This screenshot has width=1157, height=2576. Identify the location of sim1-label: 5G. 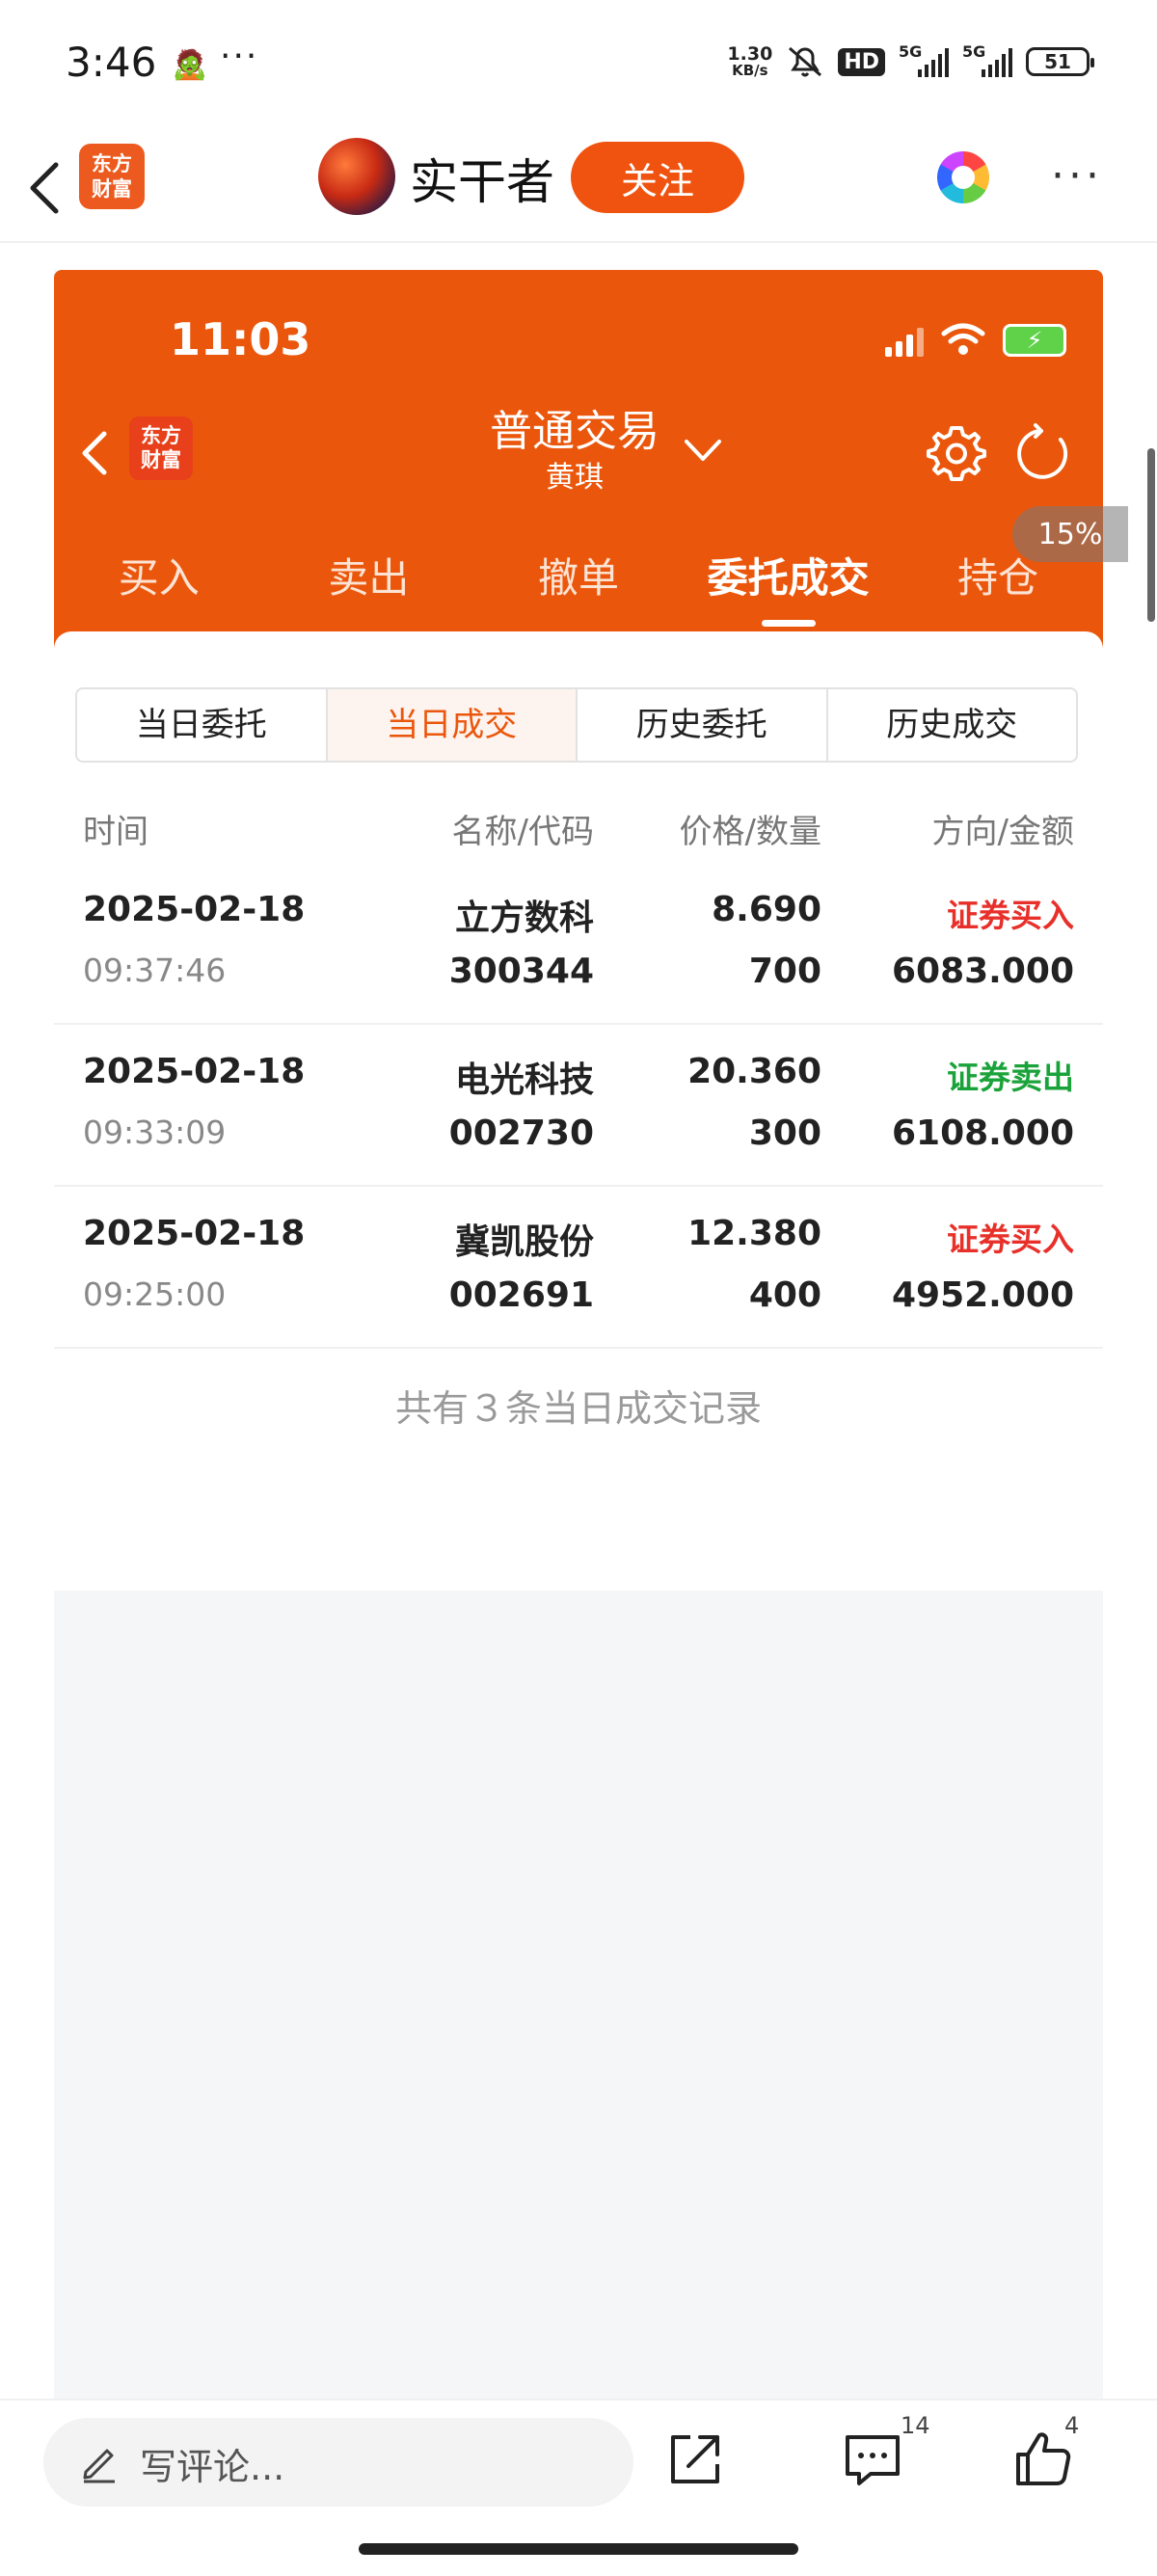
(911, 52).